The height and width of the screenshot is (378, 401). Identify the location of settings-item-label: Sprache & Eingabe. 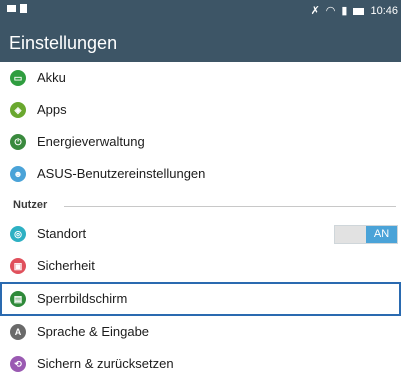
(93, 331).